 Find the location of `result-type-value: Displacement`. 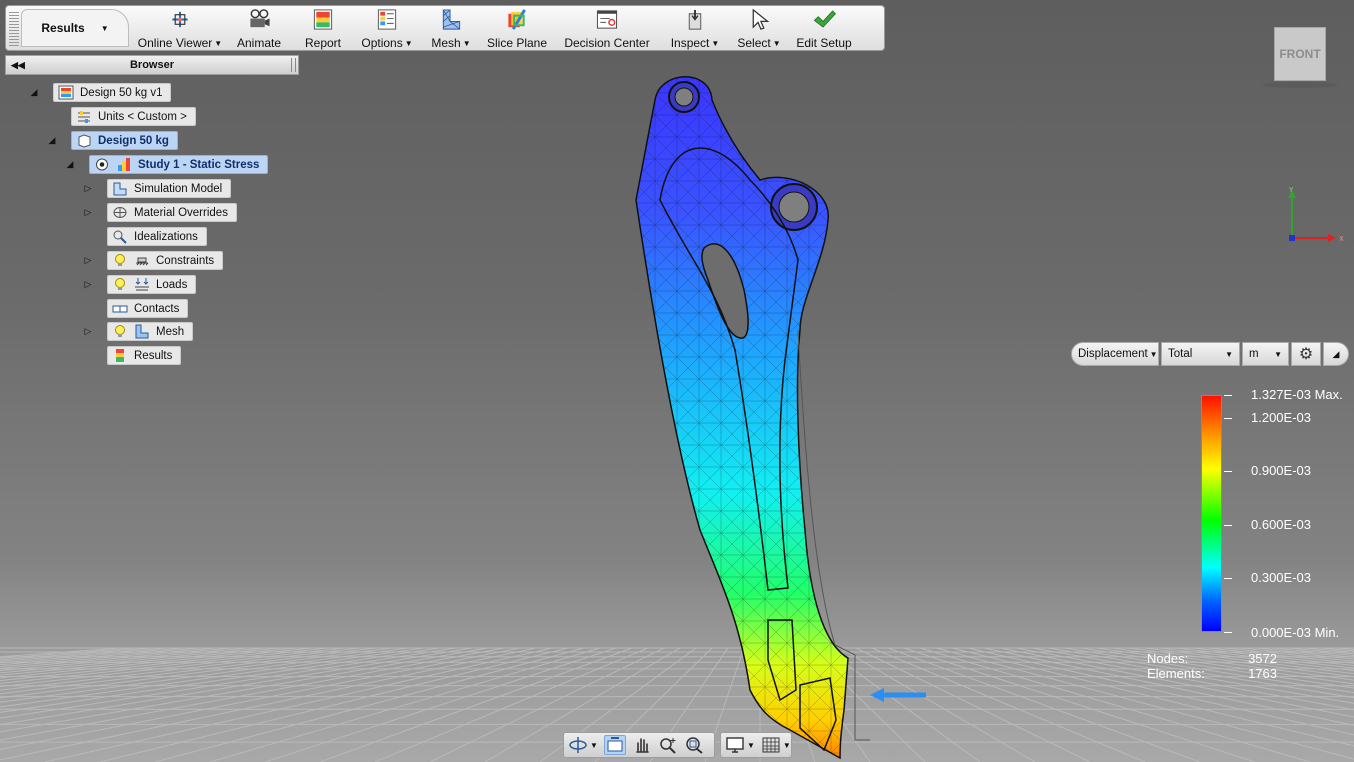

result-type-value: Displacement is located at coordinates (1113, 354).